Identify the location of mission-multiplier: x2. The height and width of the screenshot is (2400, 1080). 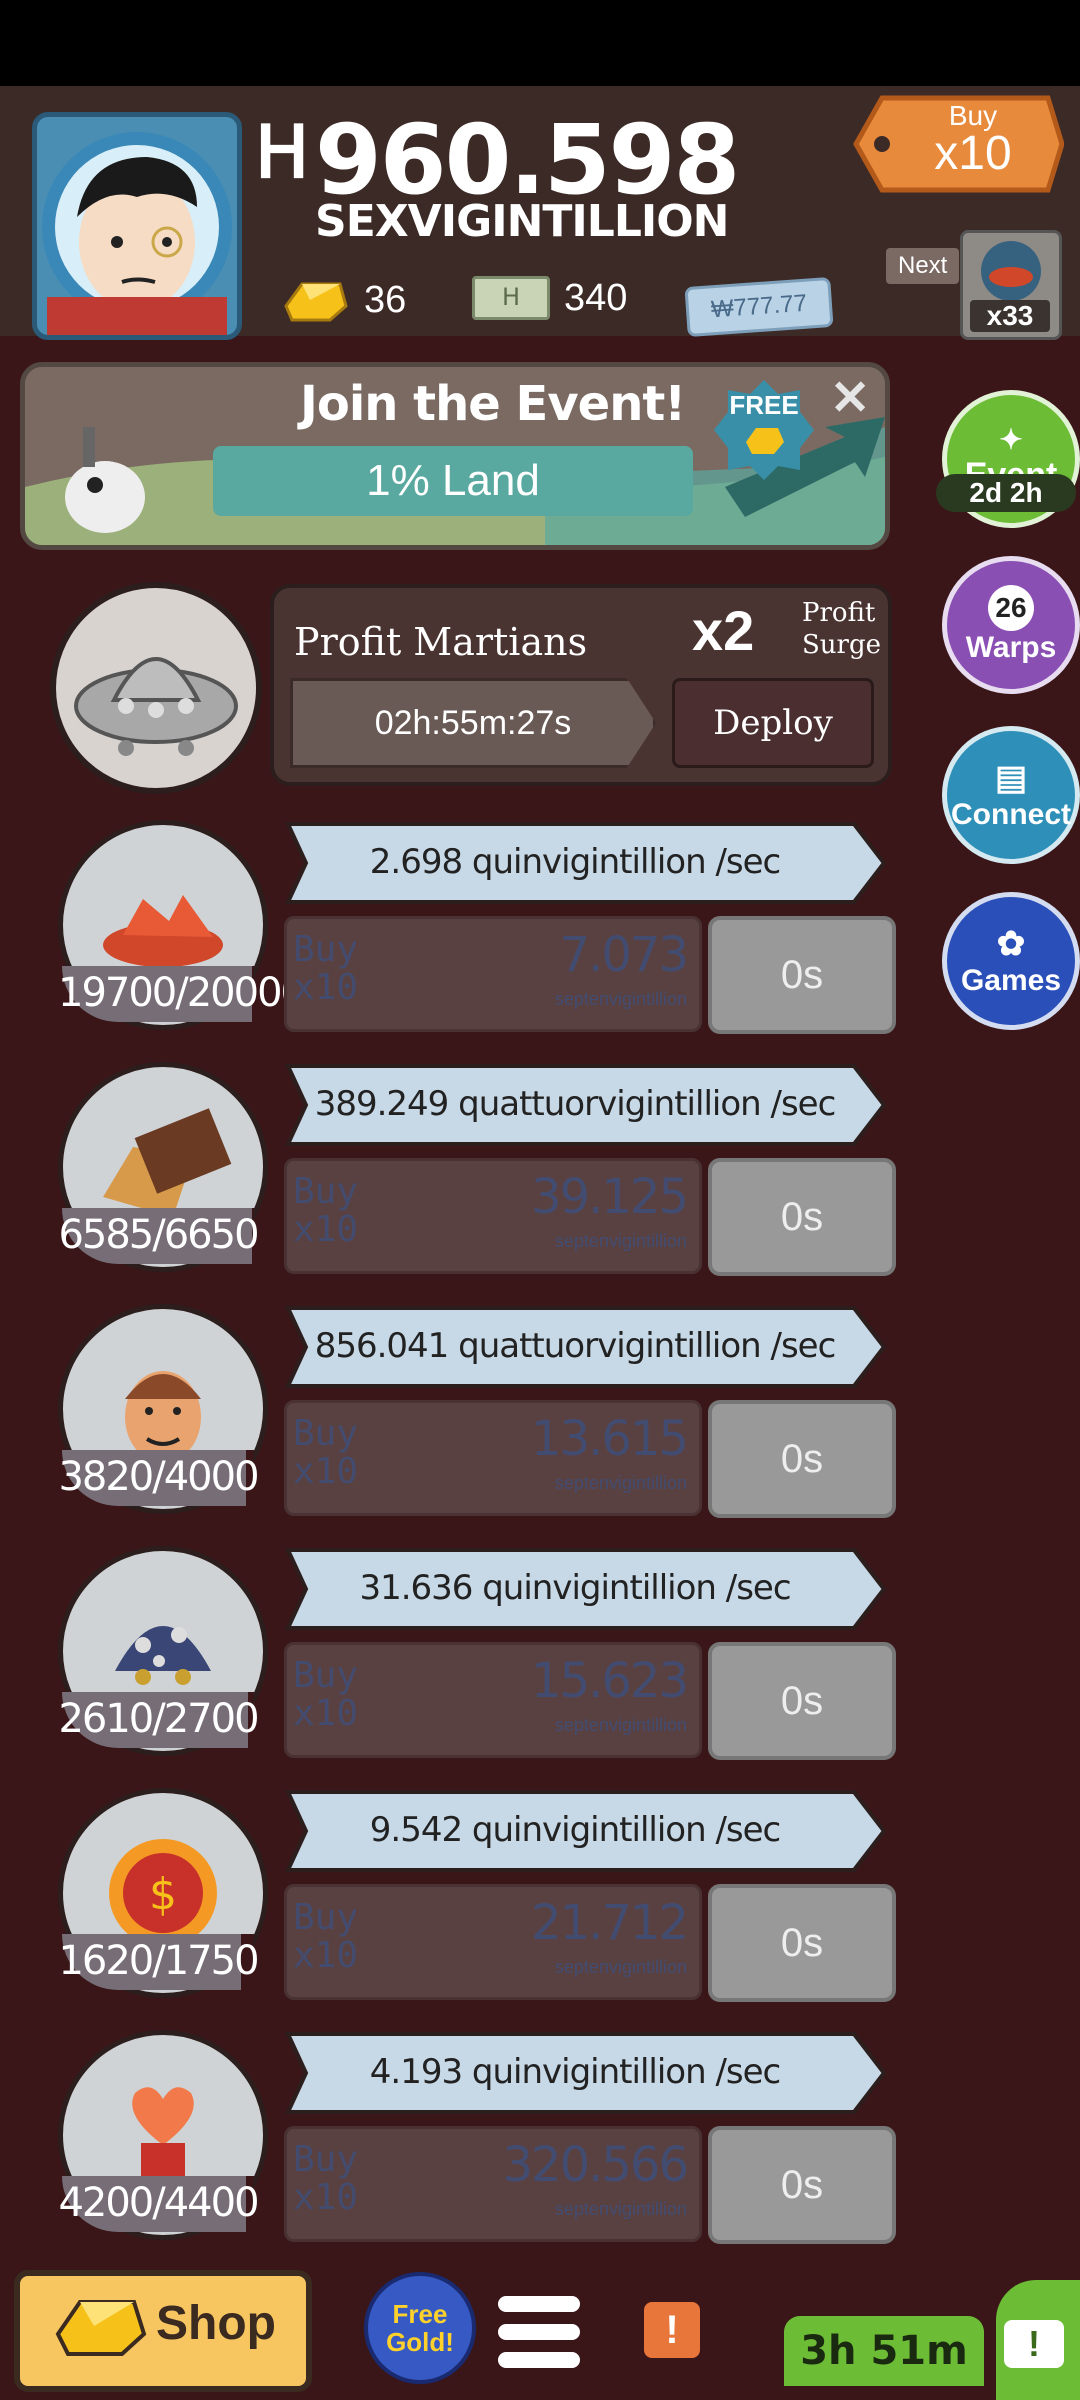
(723, 630).